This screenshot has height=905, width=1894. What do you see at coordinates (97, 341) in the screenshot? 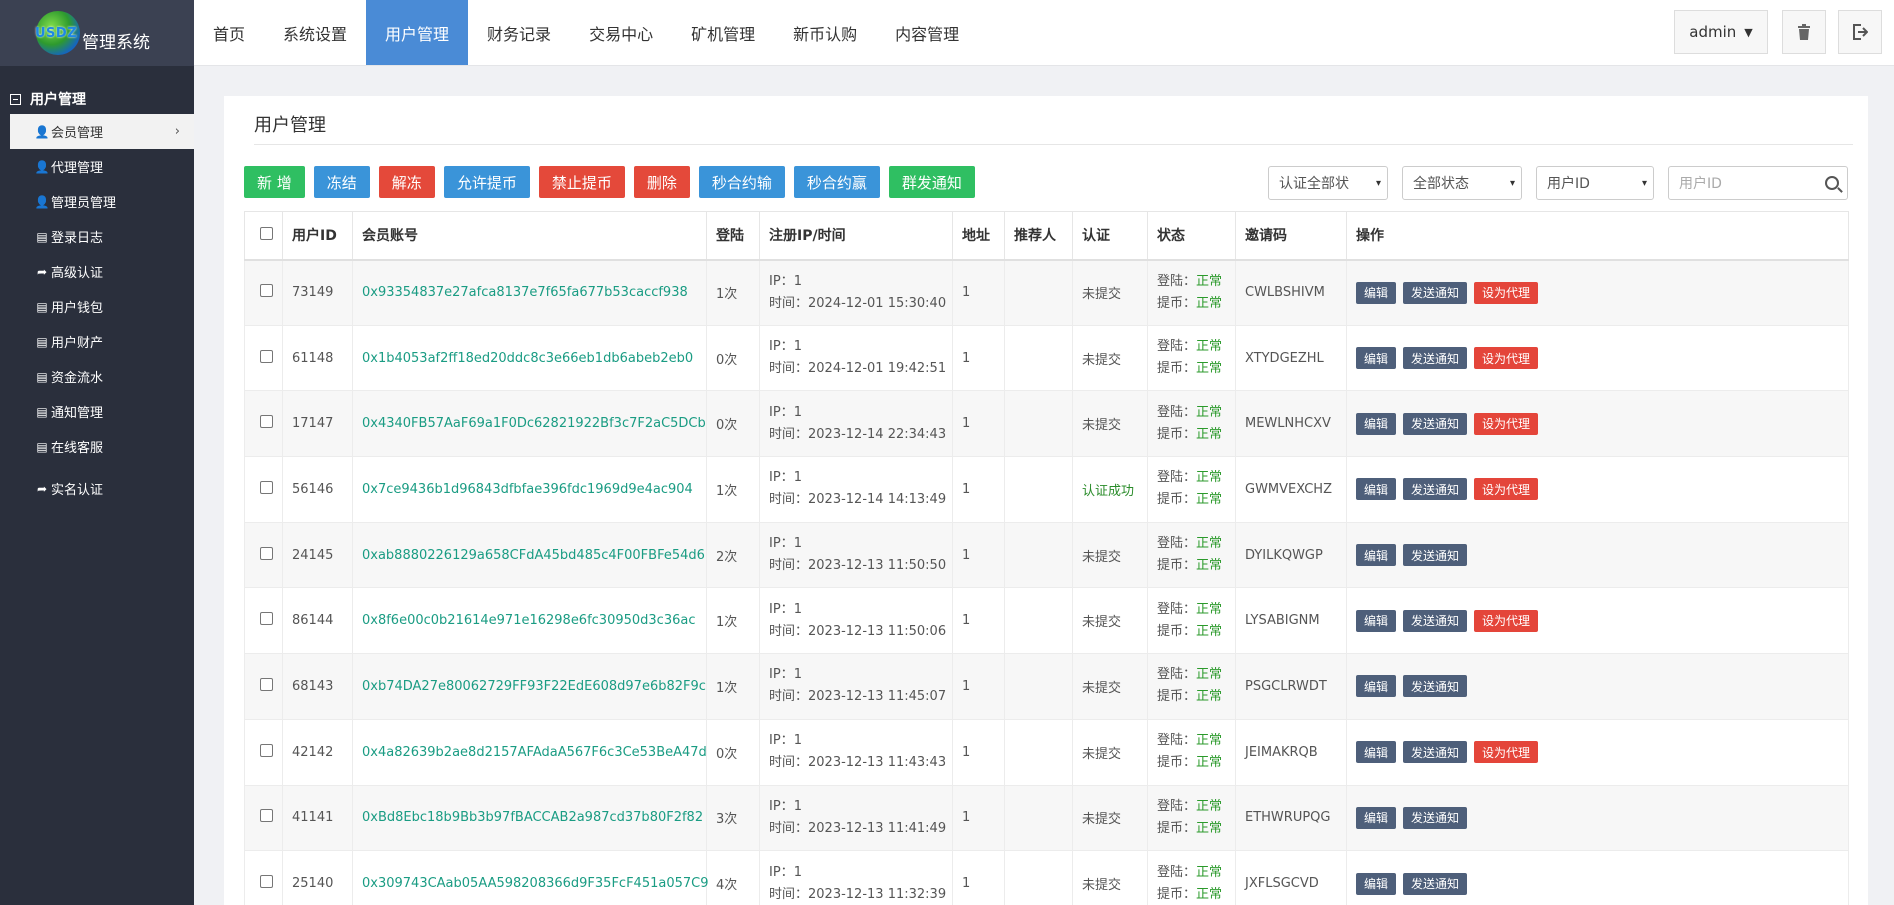
I see `sidebar-item: ▤ 用户财产` at bounding box center [97, 341].